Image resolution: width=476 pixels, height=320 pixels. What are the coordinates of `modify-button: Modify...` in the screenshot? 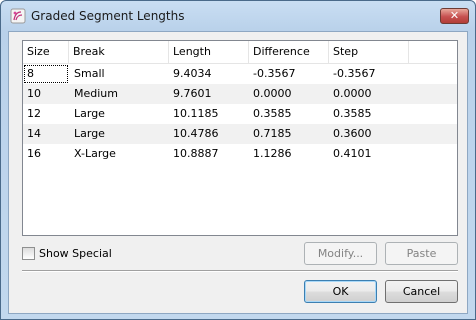 It's located at (340, 253).